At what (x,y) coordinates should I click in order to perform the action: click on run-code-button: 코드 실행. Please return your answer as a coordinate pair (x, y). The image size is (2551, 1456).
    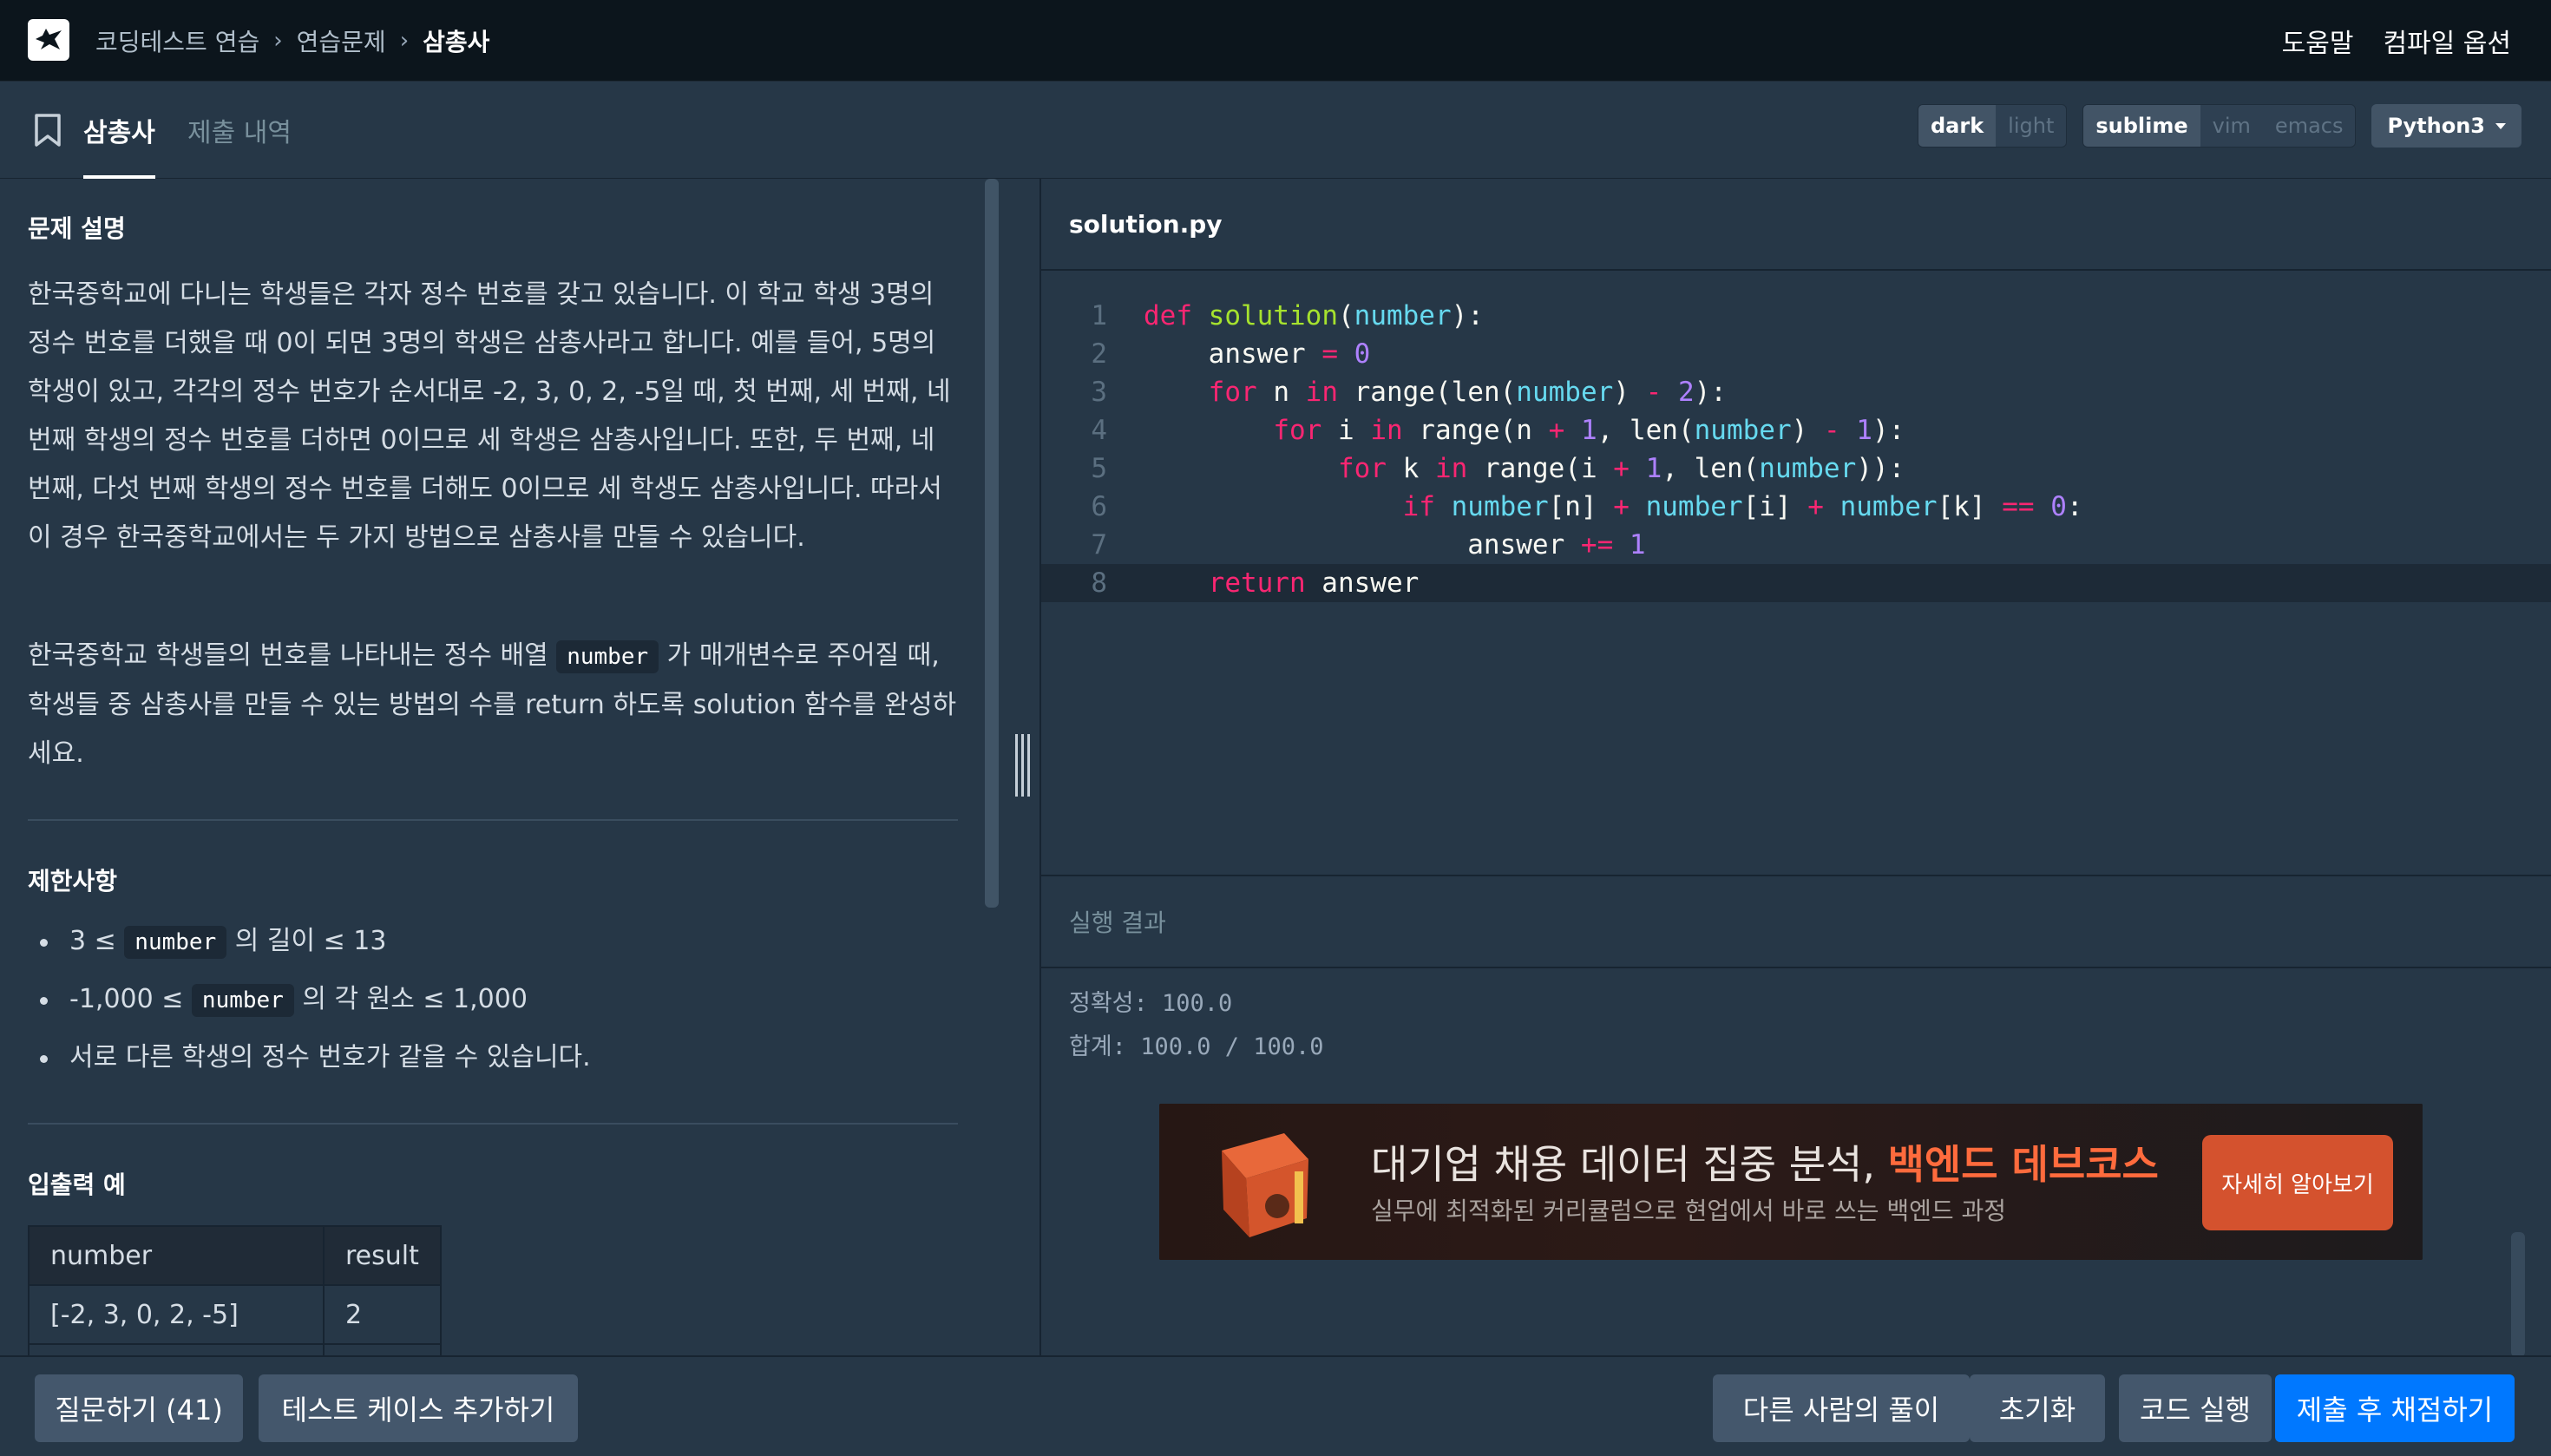
    Looking at the image, I should click on (2196, 1408).